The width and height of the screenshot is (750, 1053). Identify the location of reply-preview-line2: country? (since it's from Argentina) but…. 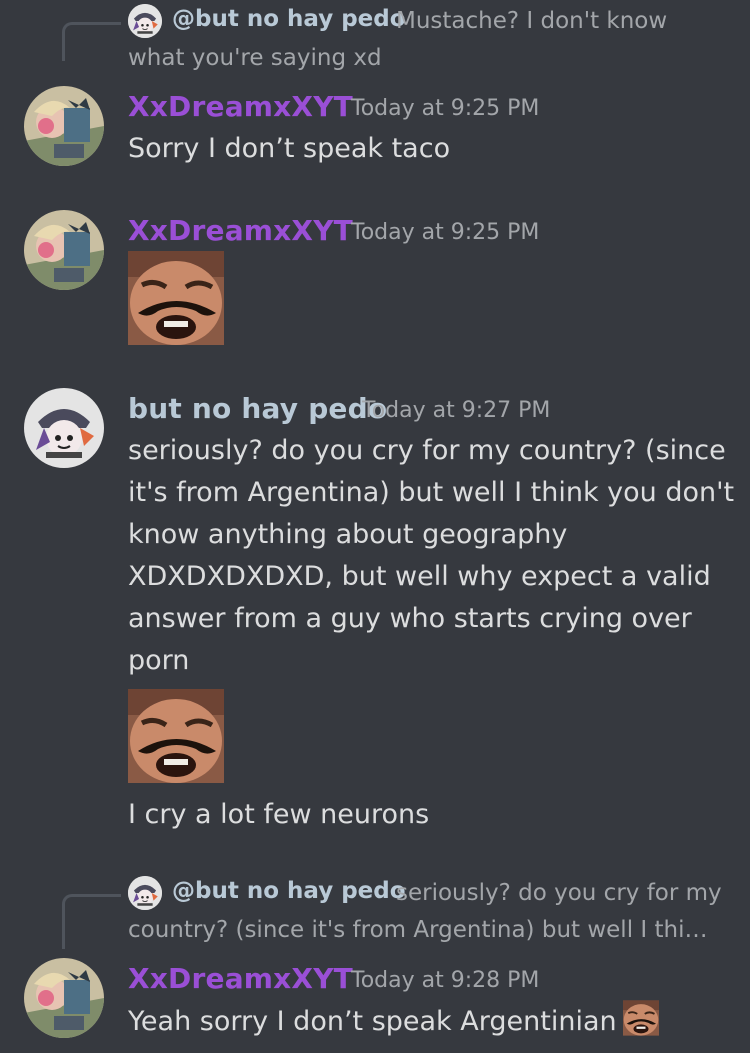
(417, 930).